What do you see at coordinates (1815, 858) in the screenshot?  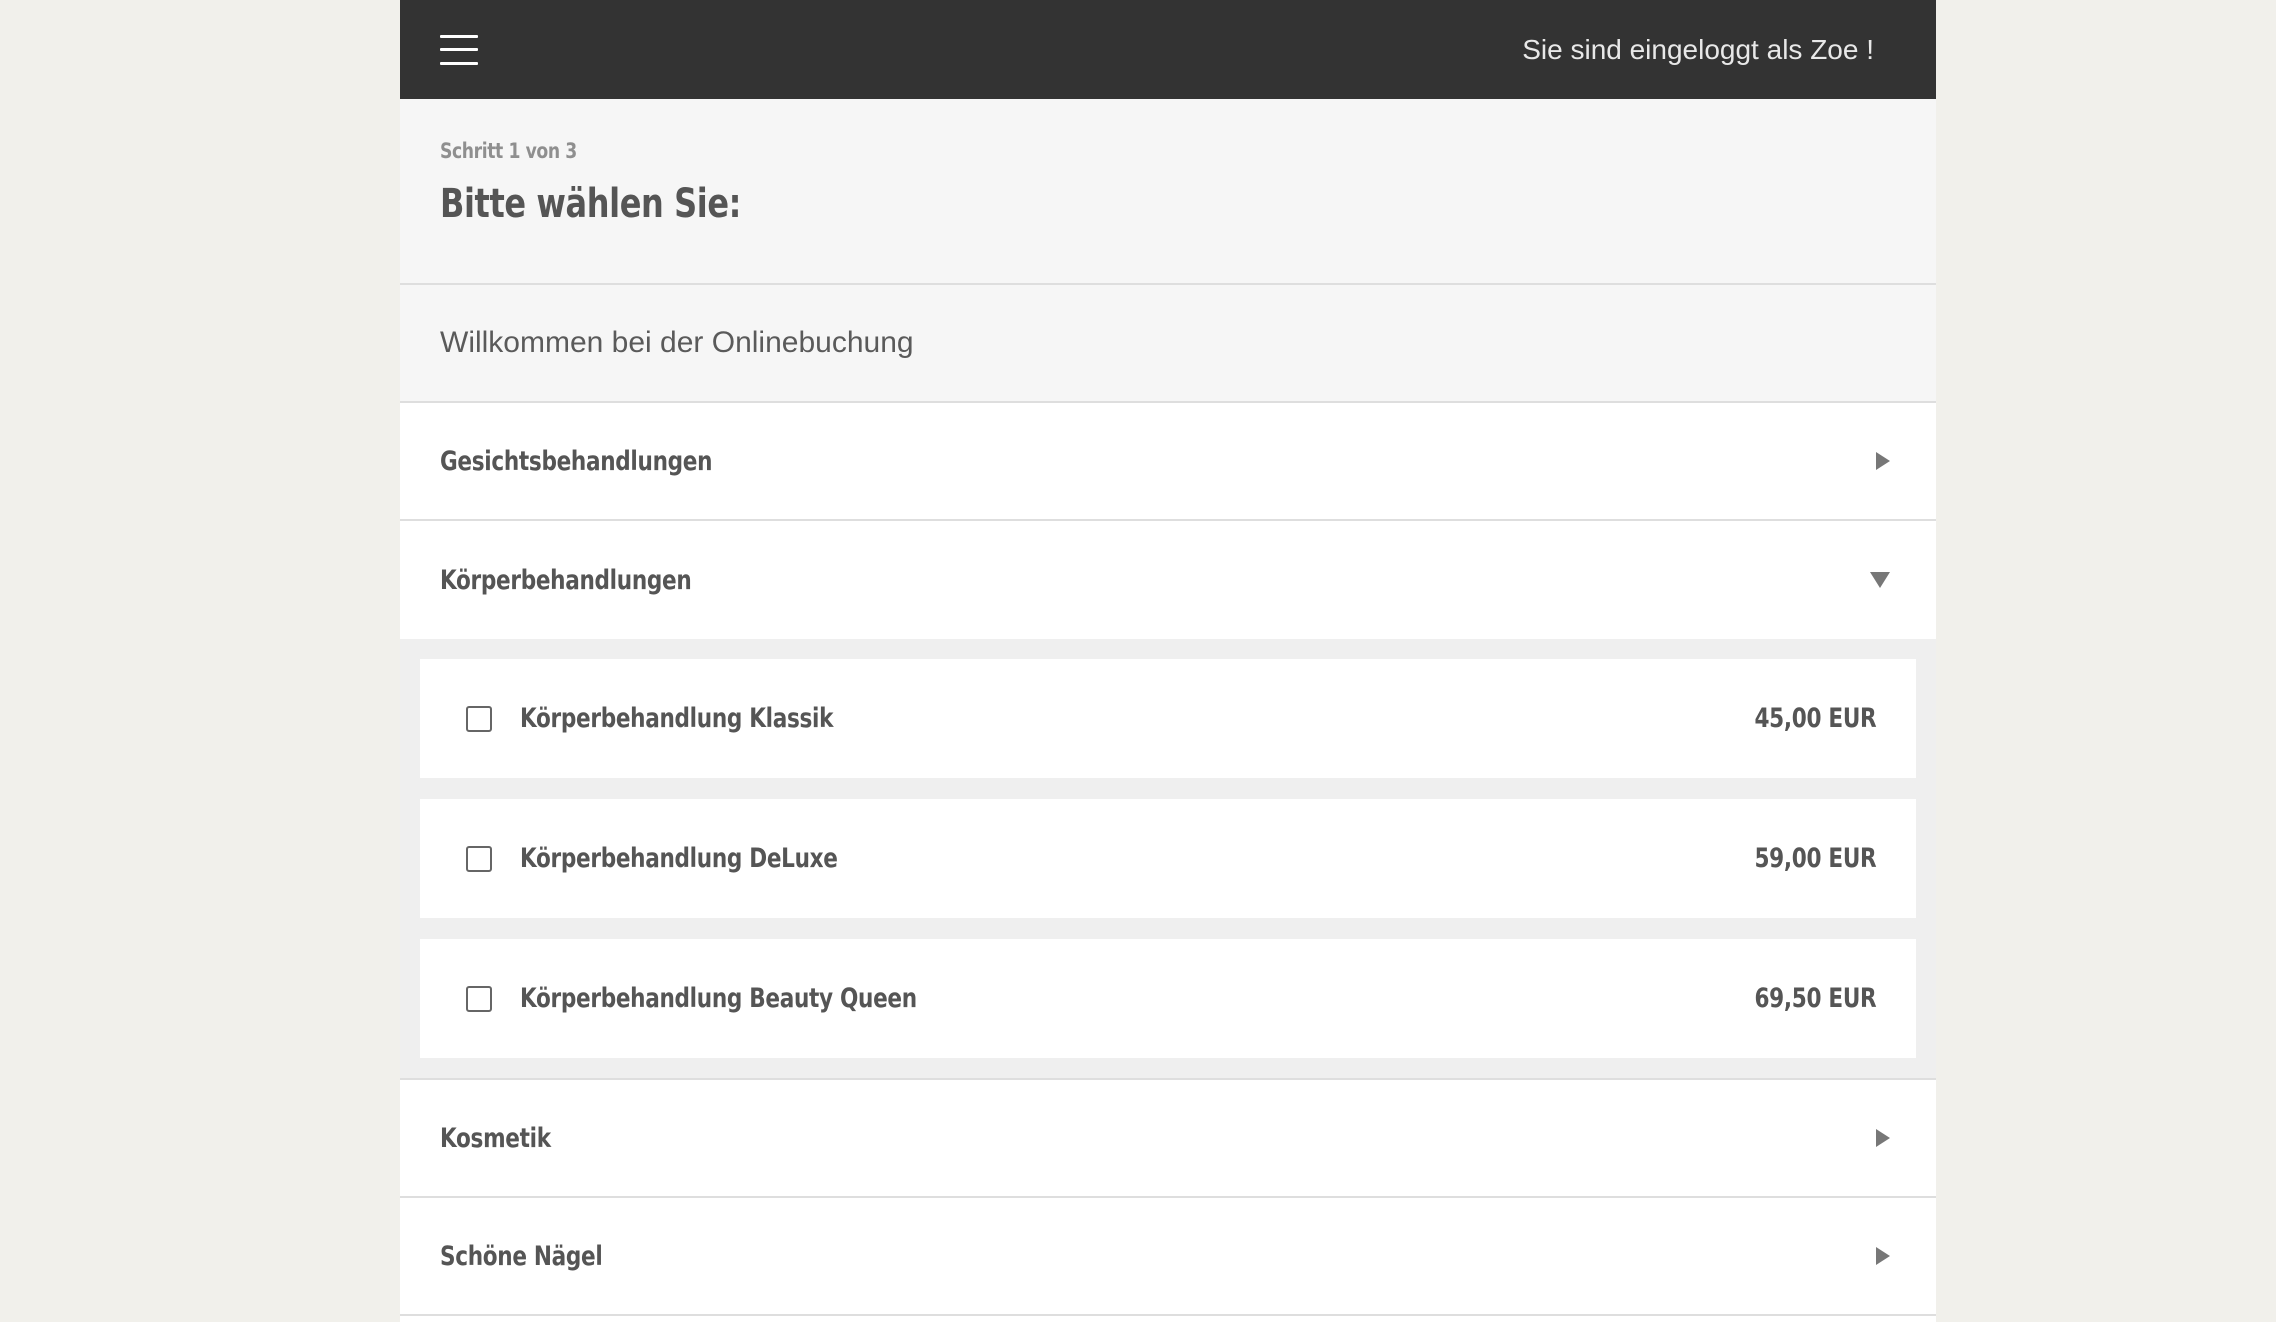 I see `service-price: 59,00 EUR` at bounding box center [1815, 858].